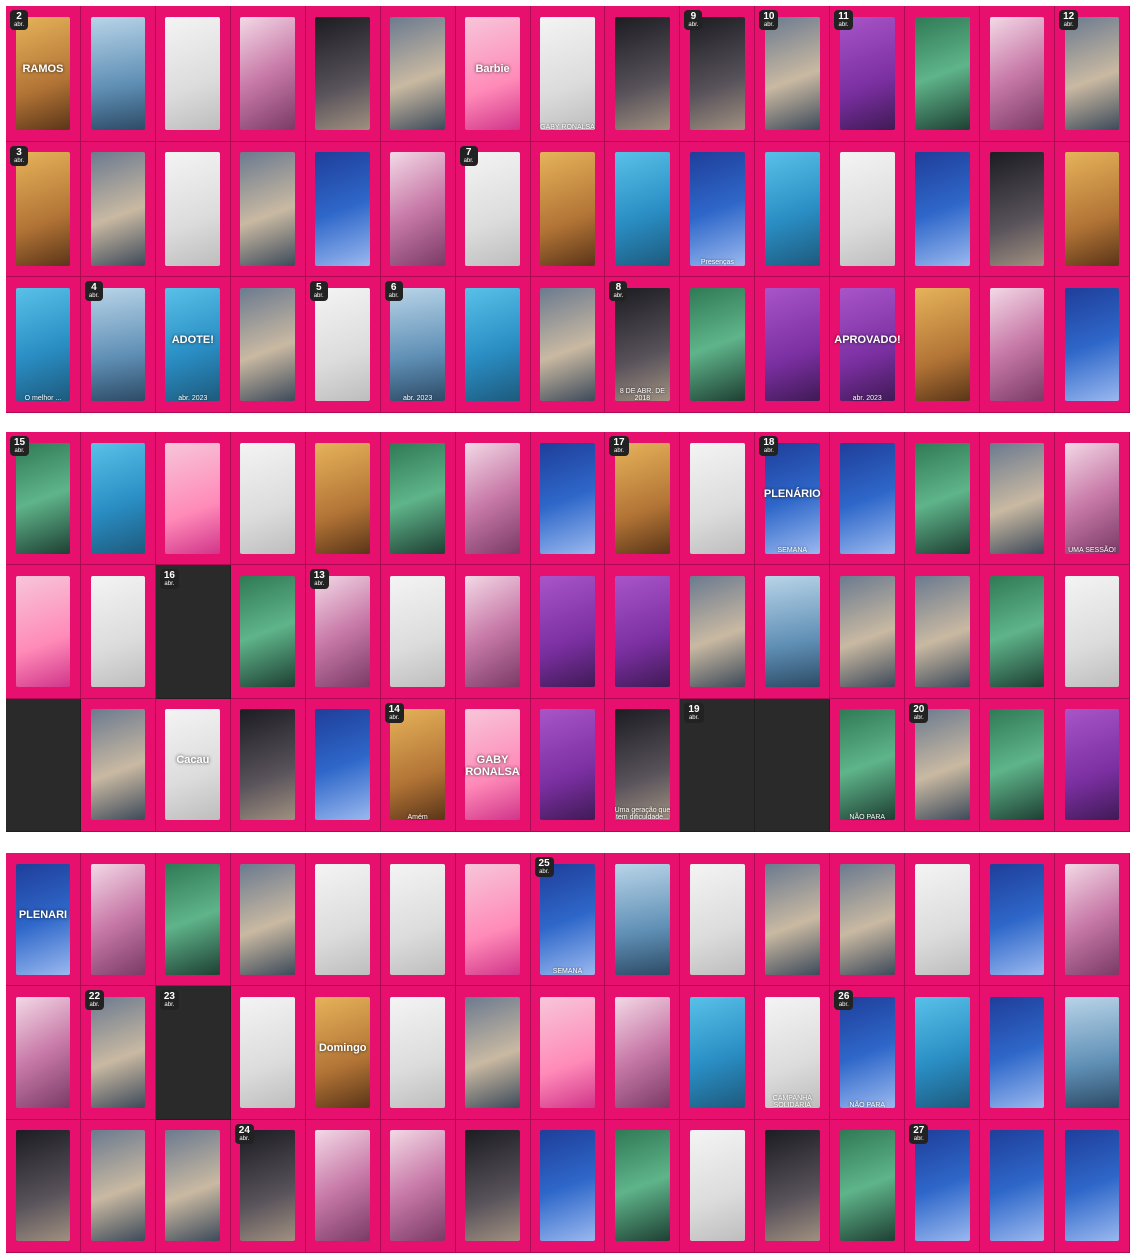 The image size is (1131, 1256). I want to click on story-thumbnail: 22 abr., so click(118, 1053).